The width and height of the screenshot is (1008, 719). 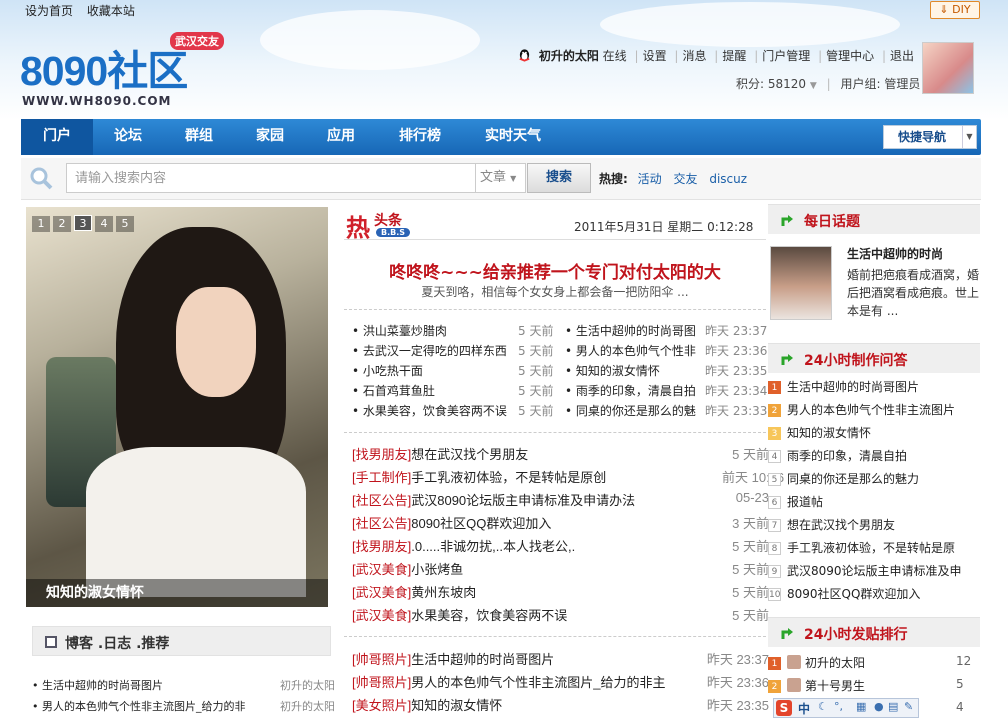 What do you see at coordinates (569, 56) in the screenshot?
I see `username-link: 初升的太阳` at bounding box center [569, 56].